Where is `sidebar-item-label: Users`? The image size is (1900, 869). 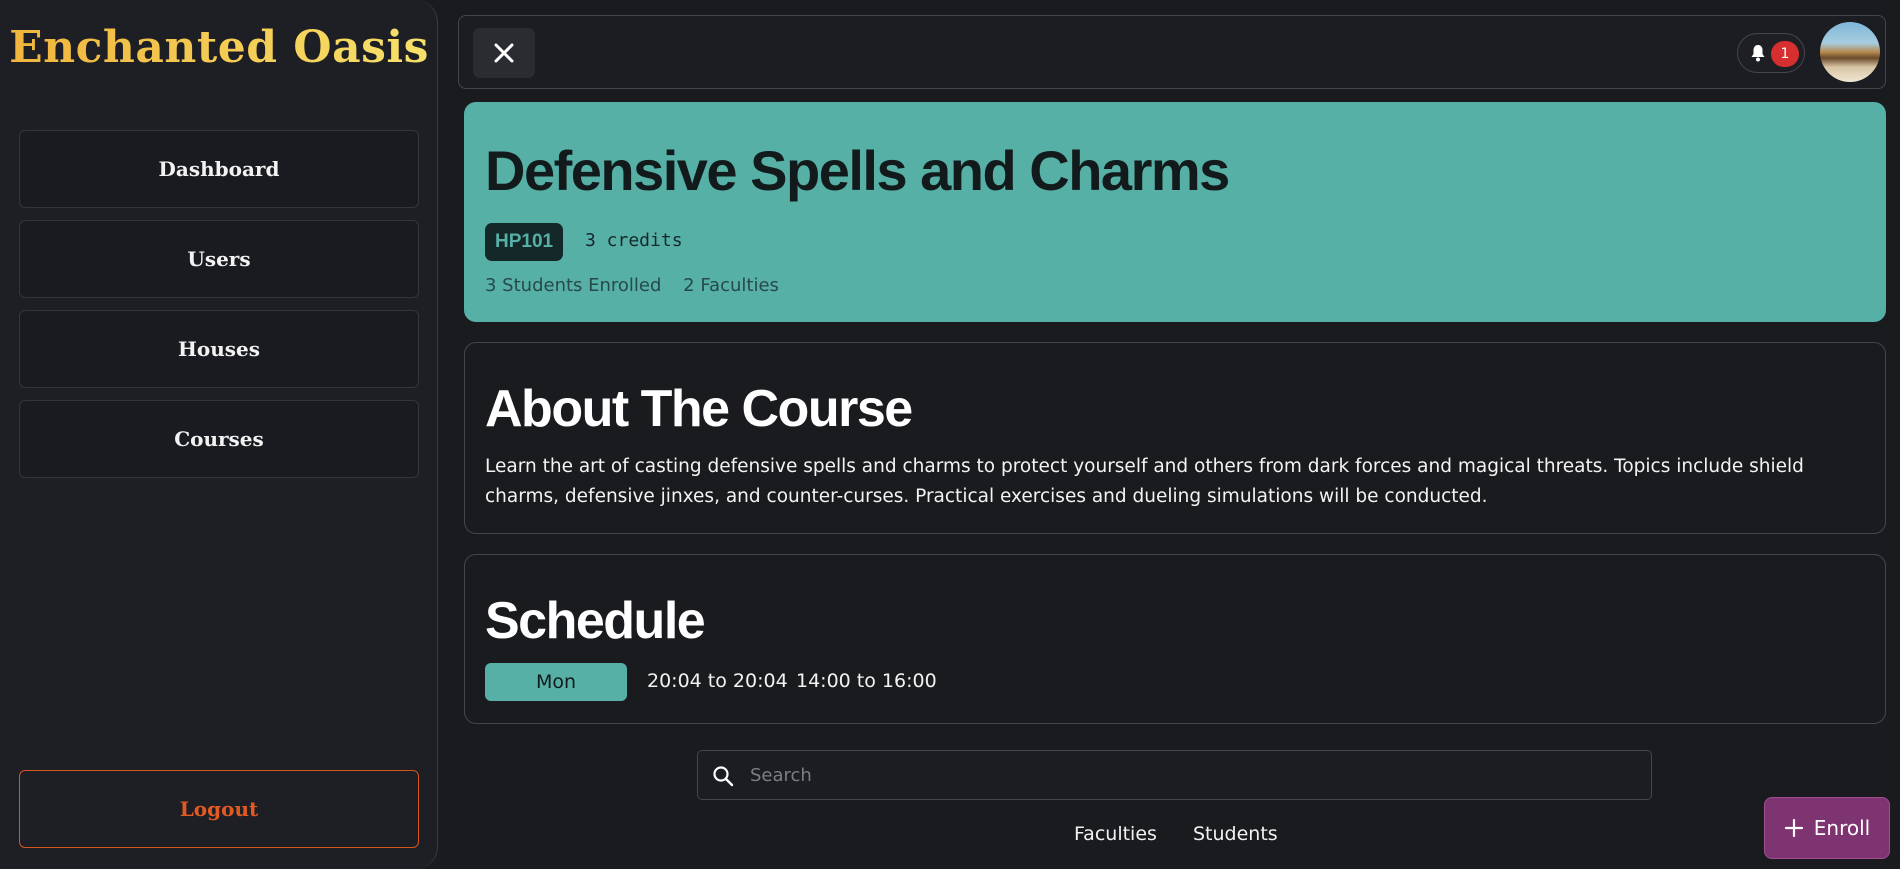
sidebar-item-label: Users is located at coordinates (219, 259).